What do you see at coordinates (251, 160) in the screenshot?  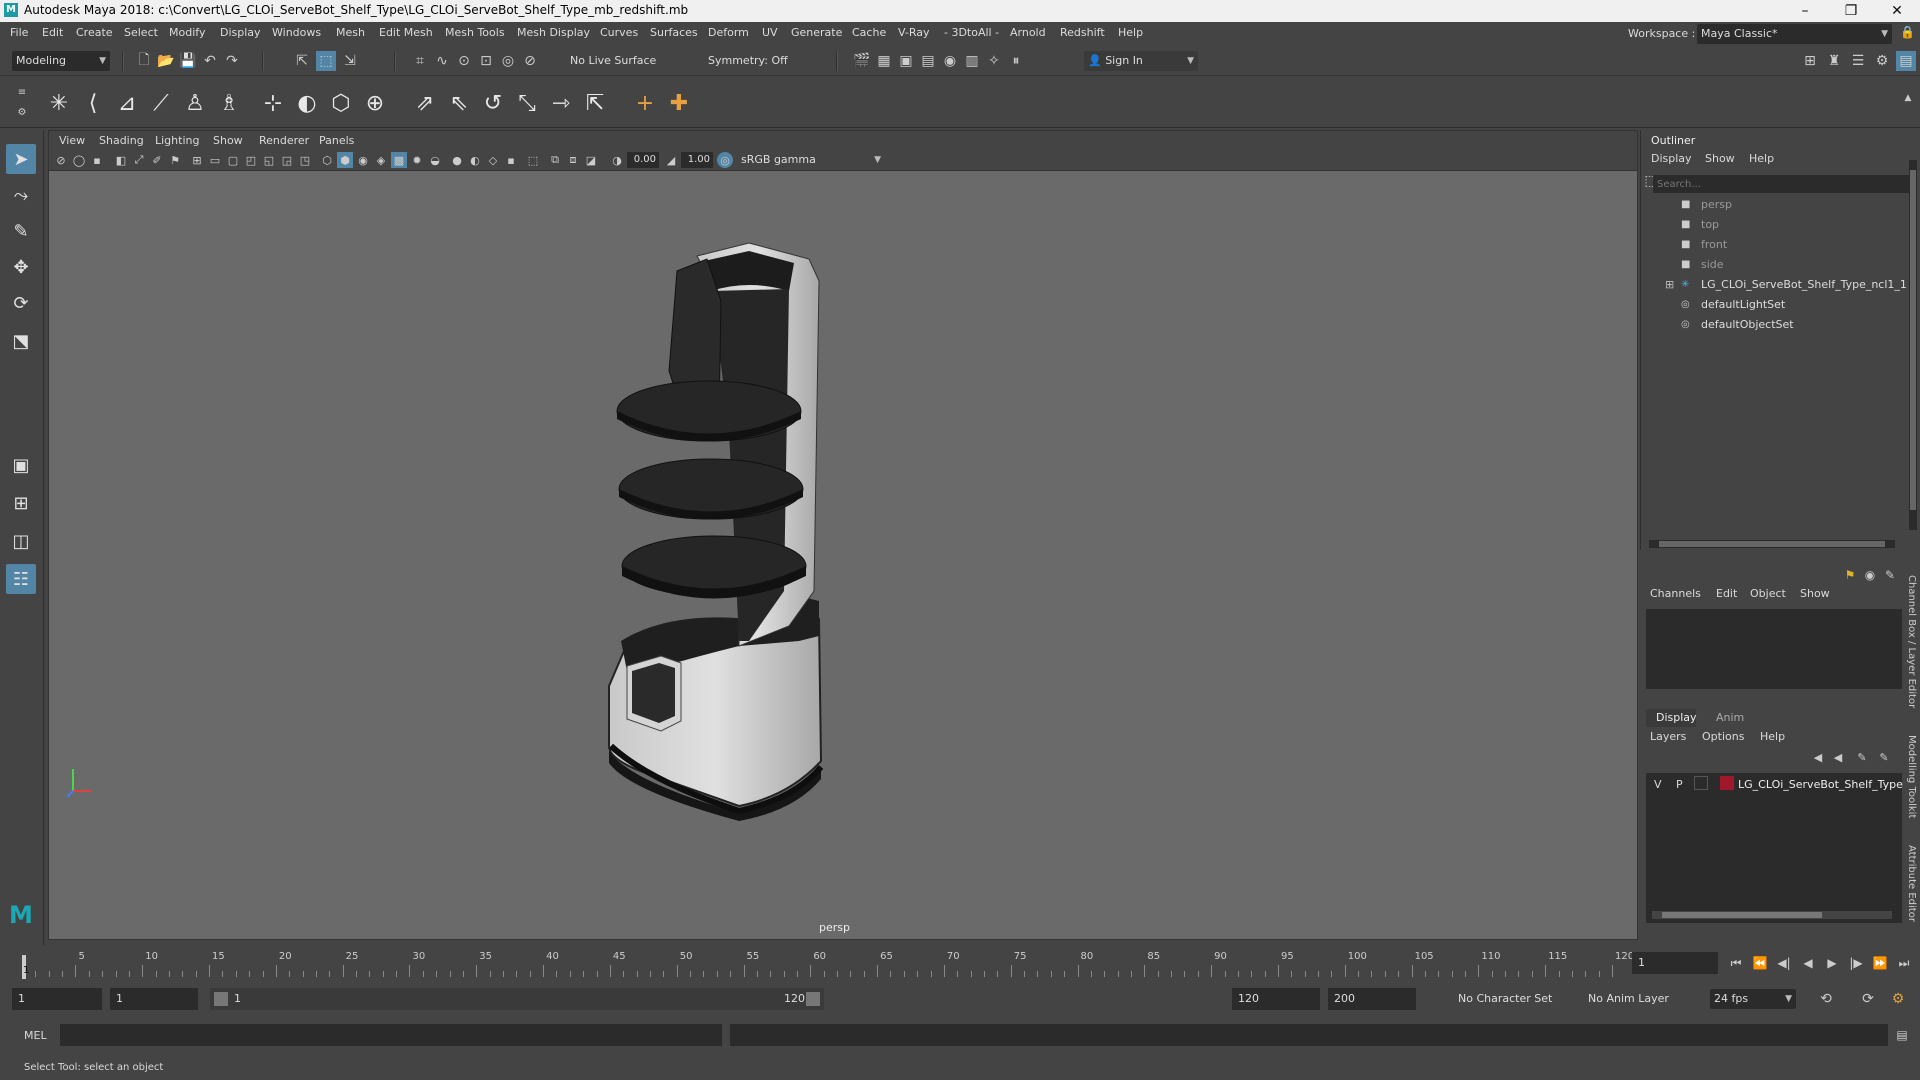 I see `gate-mask-icon: ◰` at bounding box center [251, 160].